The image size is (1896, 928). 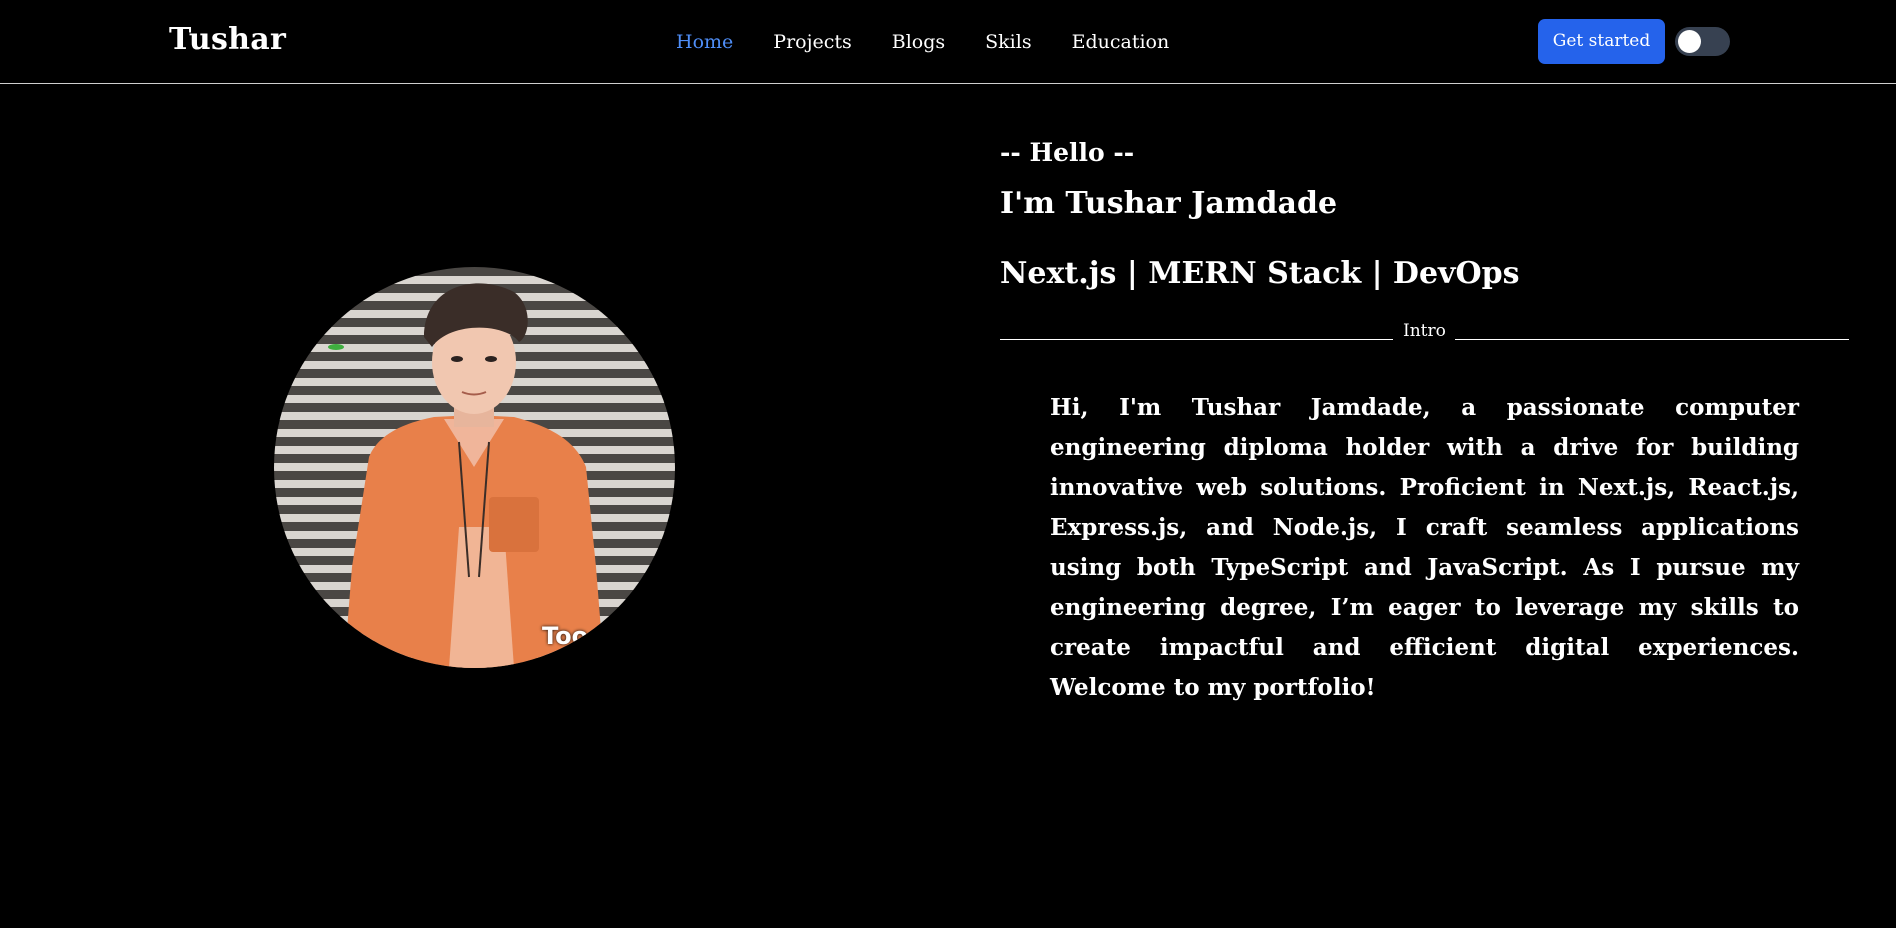 What do you see at coordinates (1008, 42) in the screenshot?
I see `nav-link-skils: Skils` at bounding box center [1008, 42].